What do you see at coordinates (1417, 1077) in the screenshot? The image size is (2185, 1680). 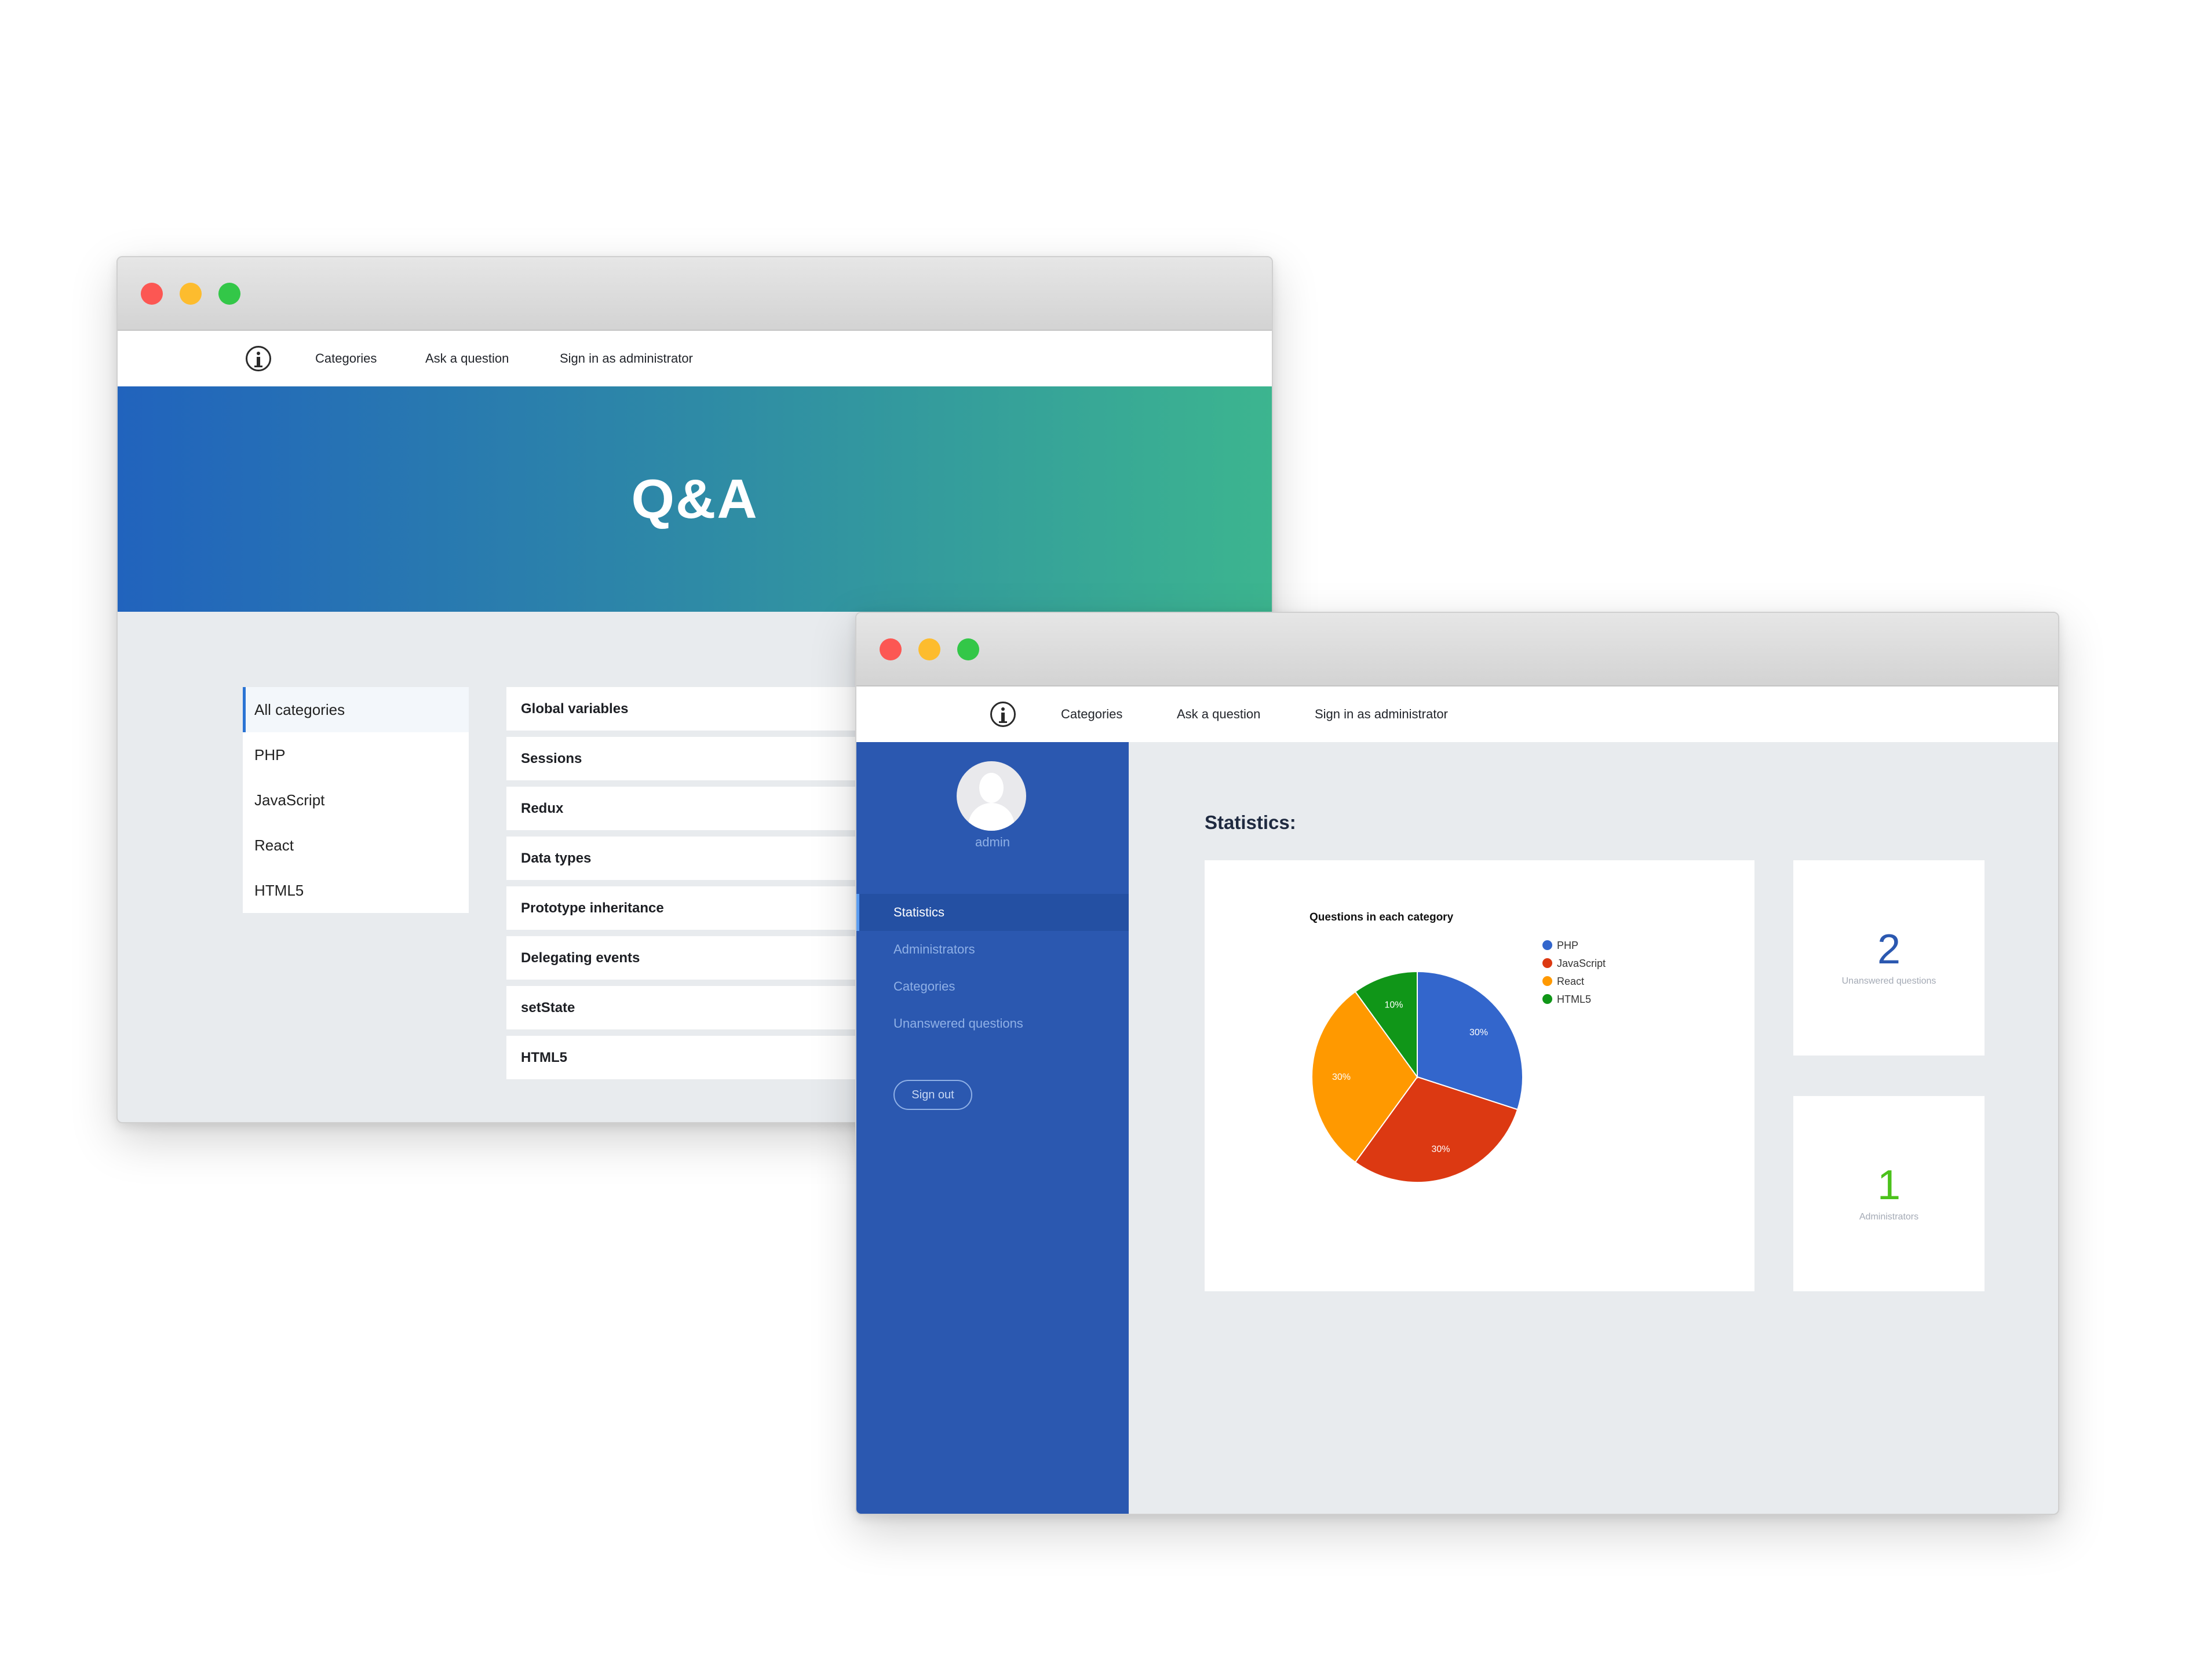 I see `pie-chart: 30% 30% 30% 10%` at bounding box center [1417, 1077].